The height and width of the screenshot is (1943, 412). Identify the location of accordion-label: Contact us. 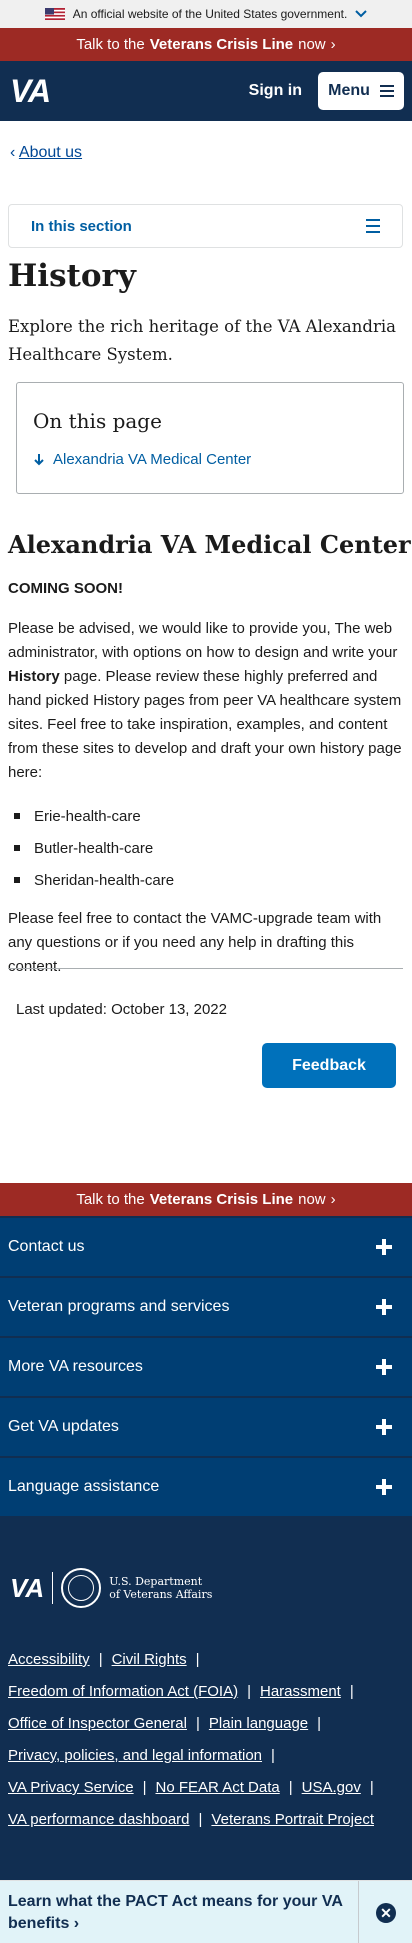
(46, 1246).